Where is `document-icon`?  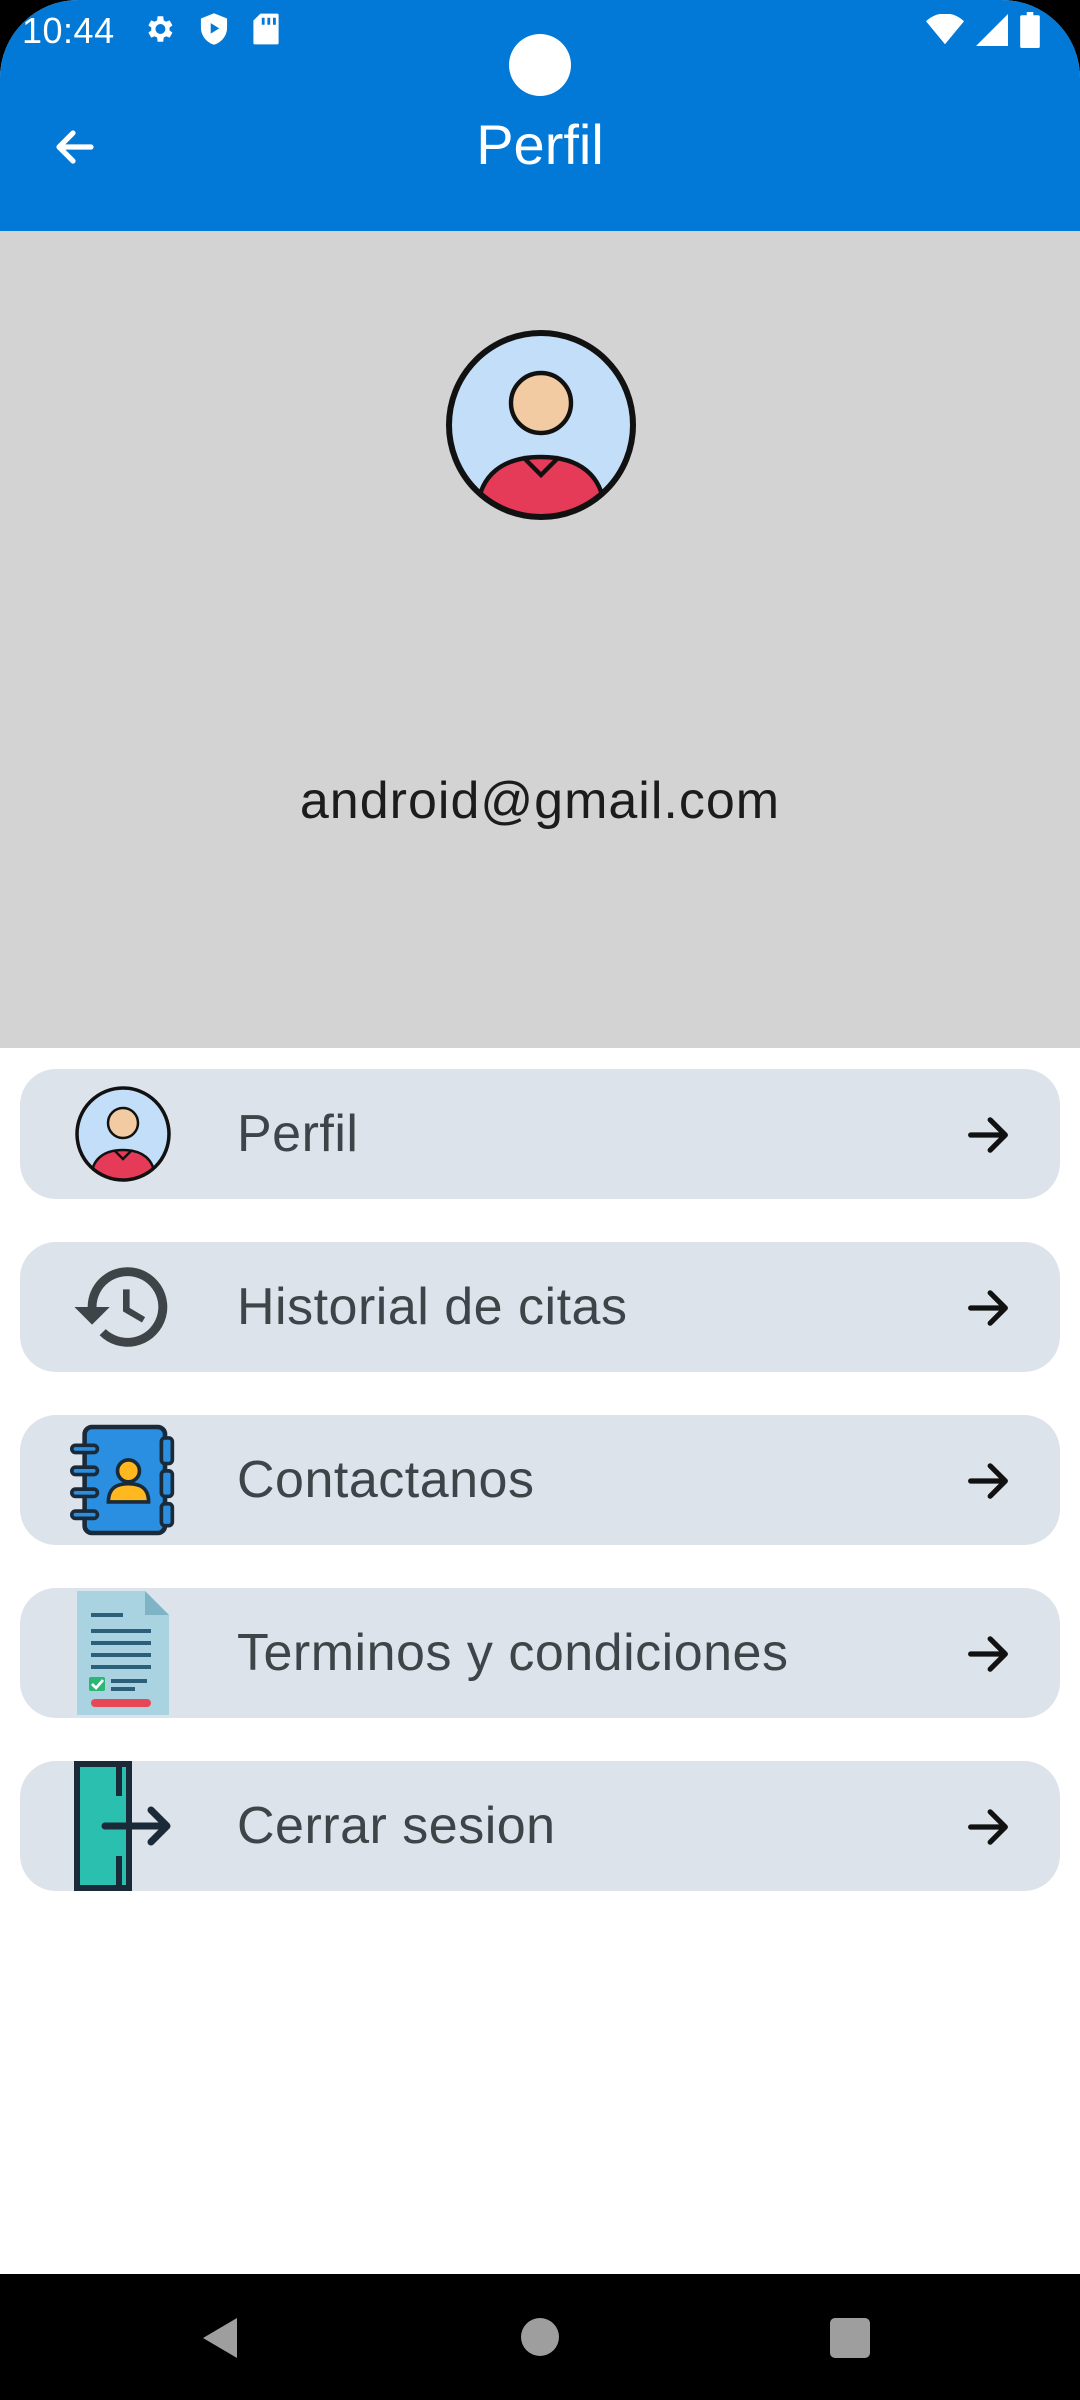 document-icon is located at coordinates (123, 1653).